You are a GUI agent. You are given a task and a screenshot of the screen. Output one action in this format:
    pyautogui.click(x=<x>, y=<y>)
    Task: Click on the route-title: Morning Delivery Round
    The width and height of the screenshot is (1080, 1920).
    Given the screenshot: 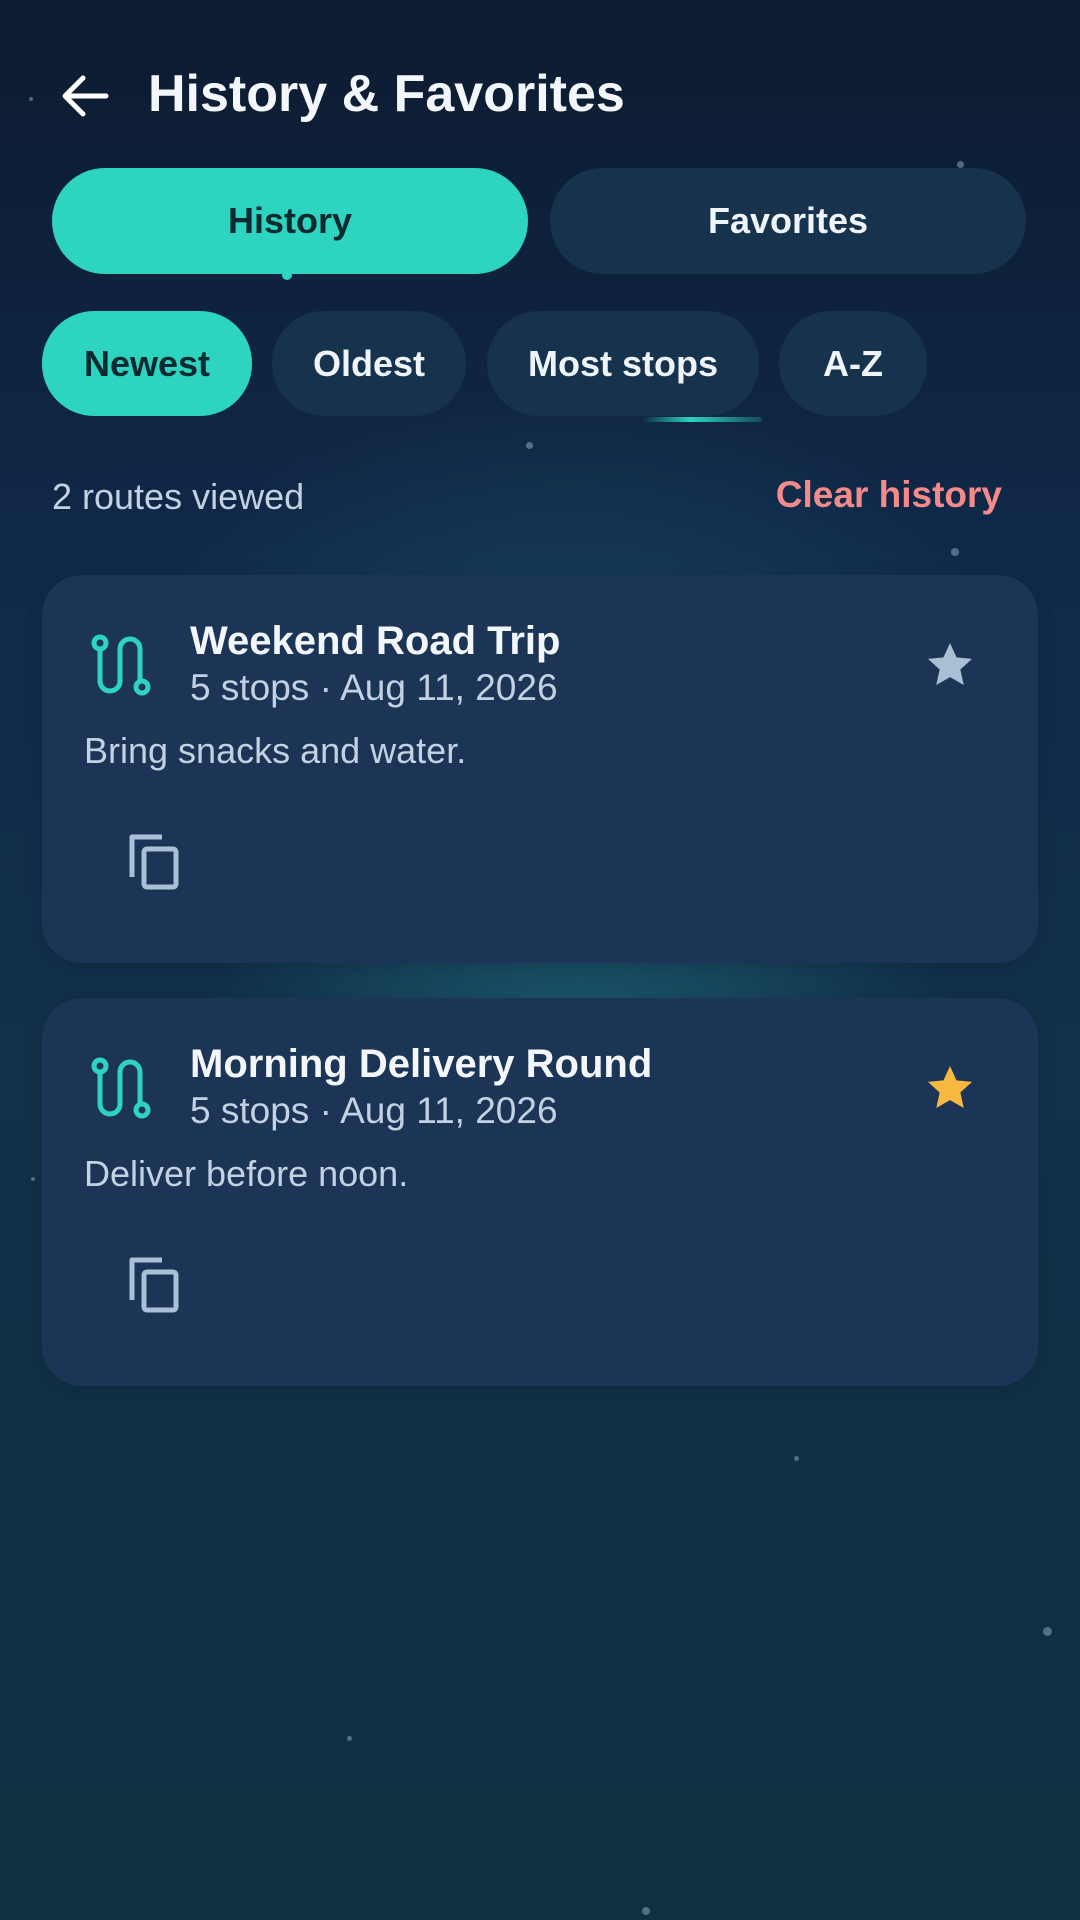 What is the action you would take?
    pyautogui.click(x=421, y=1064)
    